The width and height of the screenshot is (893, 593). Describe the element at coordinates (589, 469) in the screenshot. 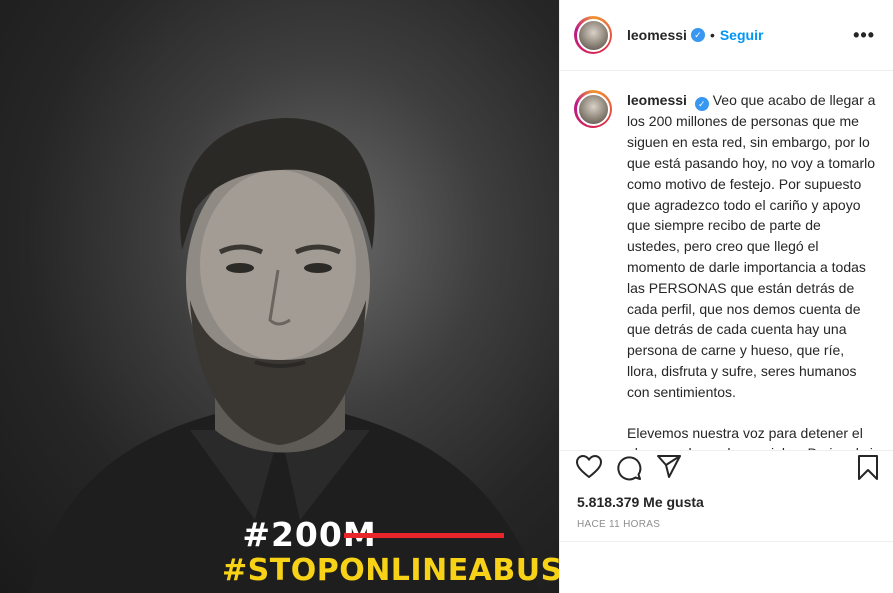

I see `heart-icon` at that location.